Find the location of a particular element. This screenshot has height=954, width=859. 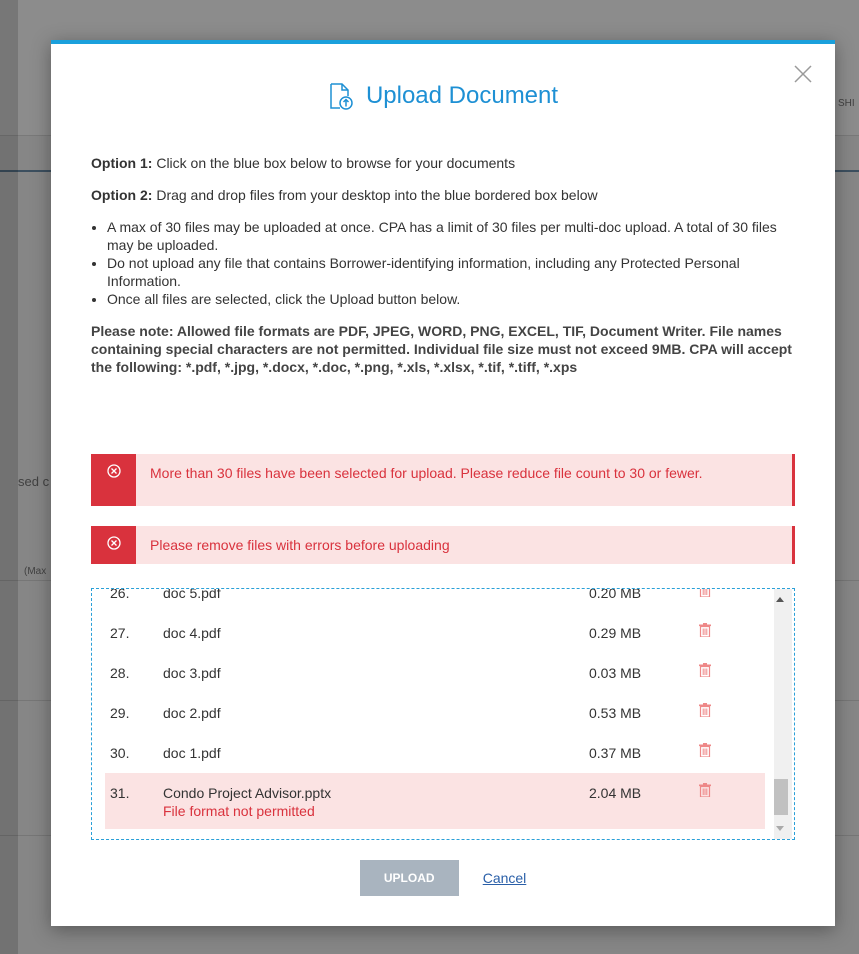

file-size: 0.20 MB is located at coordinates (615, 594).